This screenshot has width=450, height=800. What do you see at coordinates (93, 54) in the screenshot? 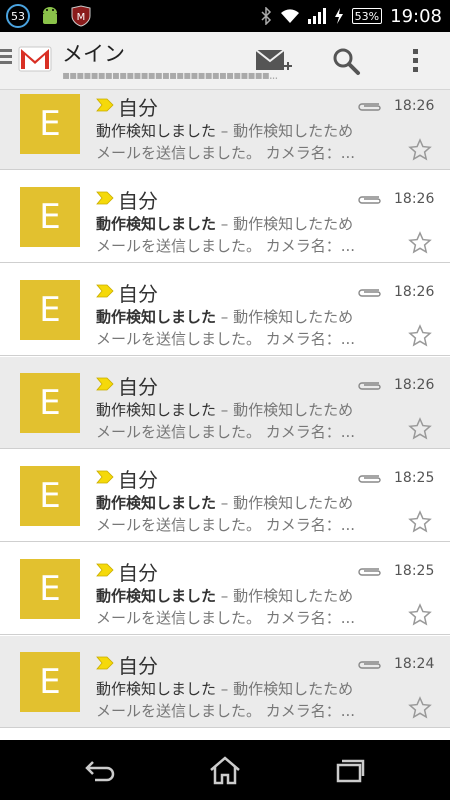
I see `page-title: メイン` at bounding box center [93, 54].